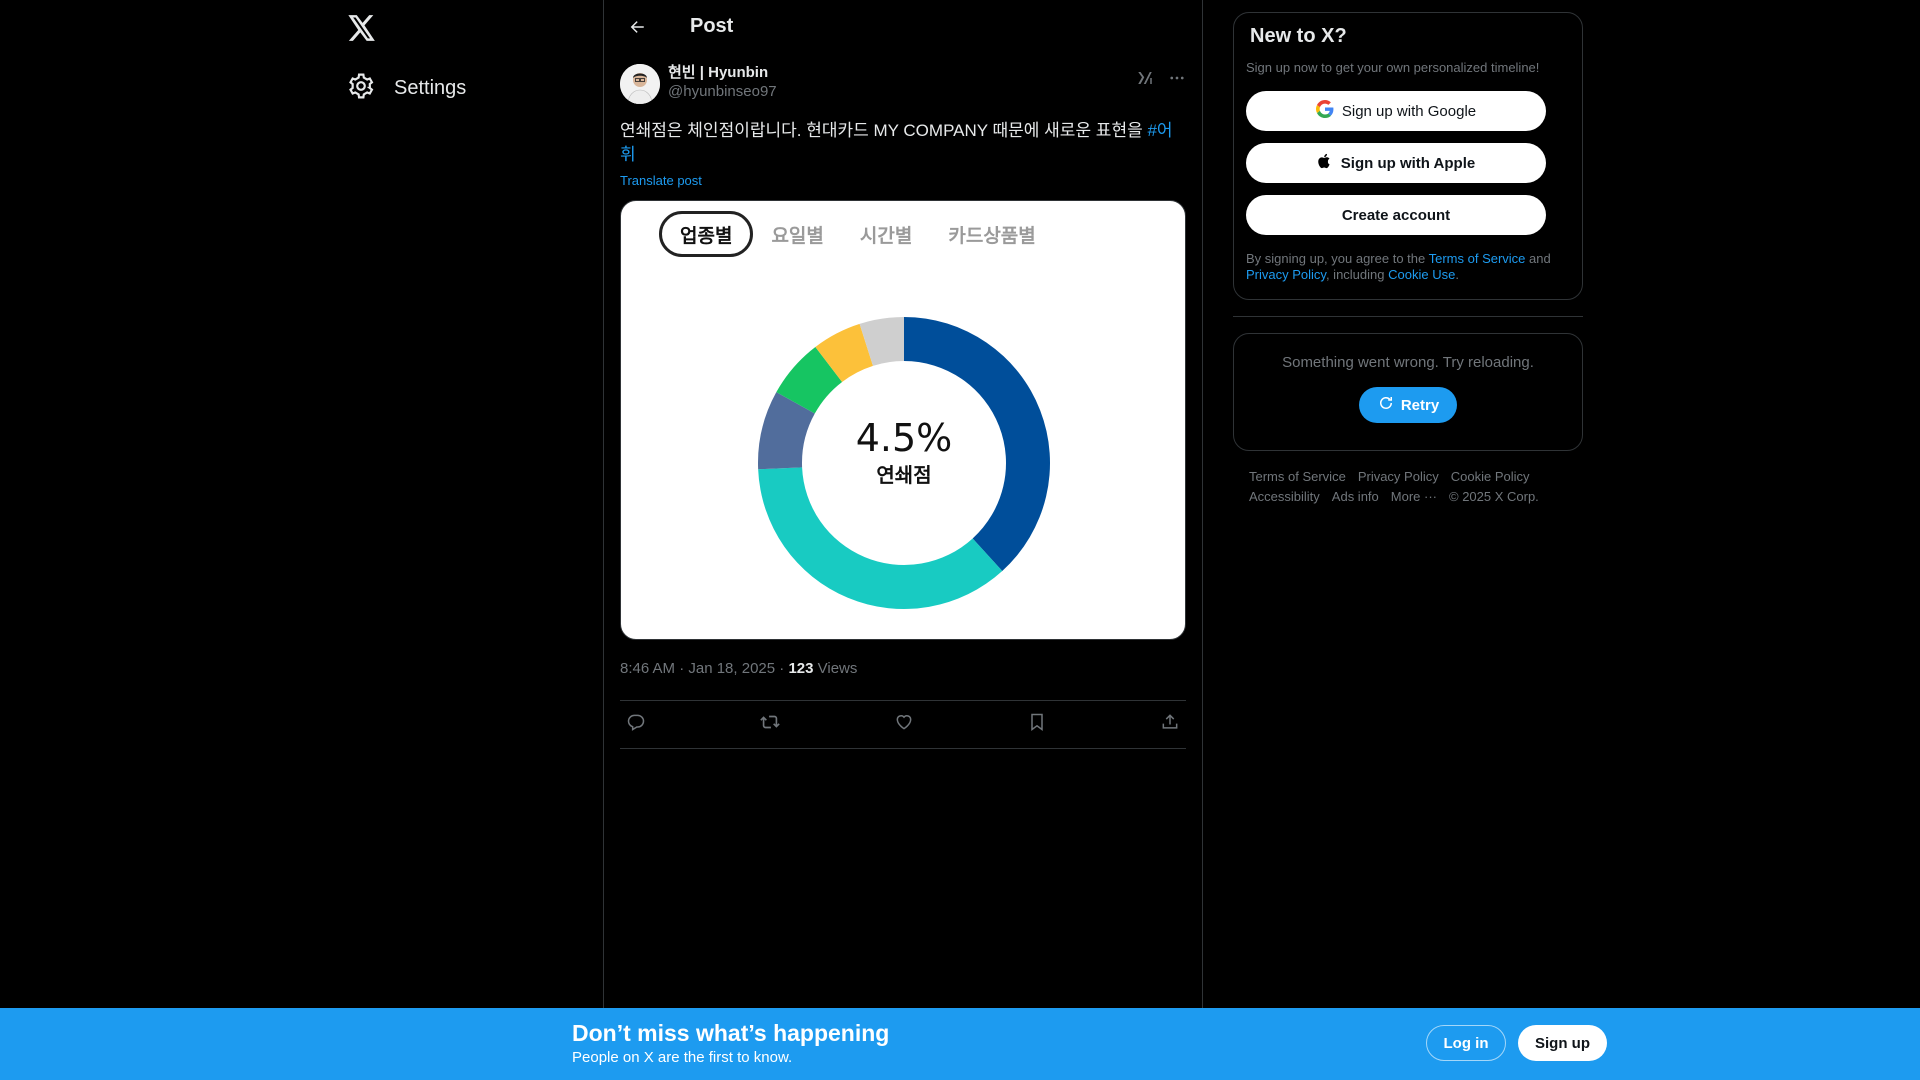 The image size is (1920, 1080). What do you see at coordinates (903, 85) in the screenshot?
I see `post-author: 현빈 | Hyunbin @hyunbinseo97` at bounding box center [903, 85].